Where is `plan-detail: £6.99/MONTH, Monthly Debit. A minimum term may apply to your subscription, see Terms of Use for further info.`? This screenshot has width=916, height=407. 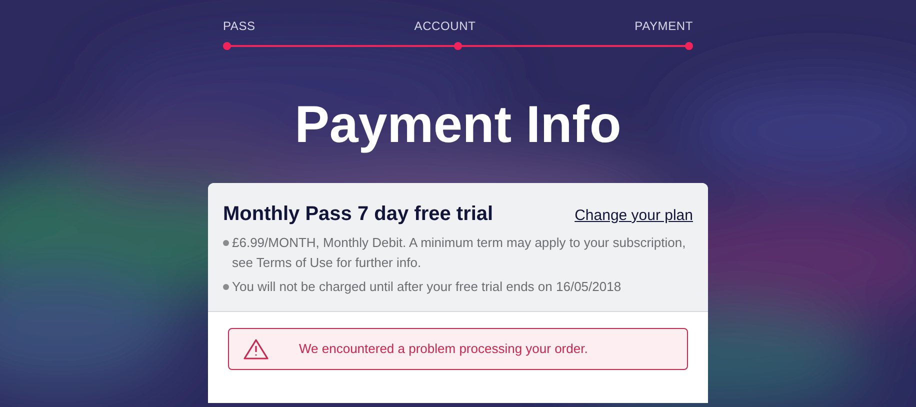 plan-detail: £6.99/MONTH, Monthly Debit. A minimum term may apply to your subscription, see Terms of Use for further info. is located at coordinates (459, 253).